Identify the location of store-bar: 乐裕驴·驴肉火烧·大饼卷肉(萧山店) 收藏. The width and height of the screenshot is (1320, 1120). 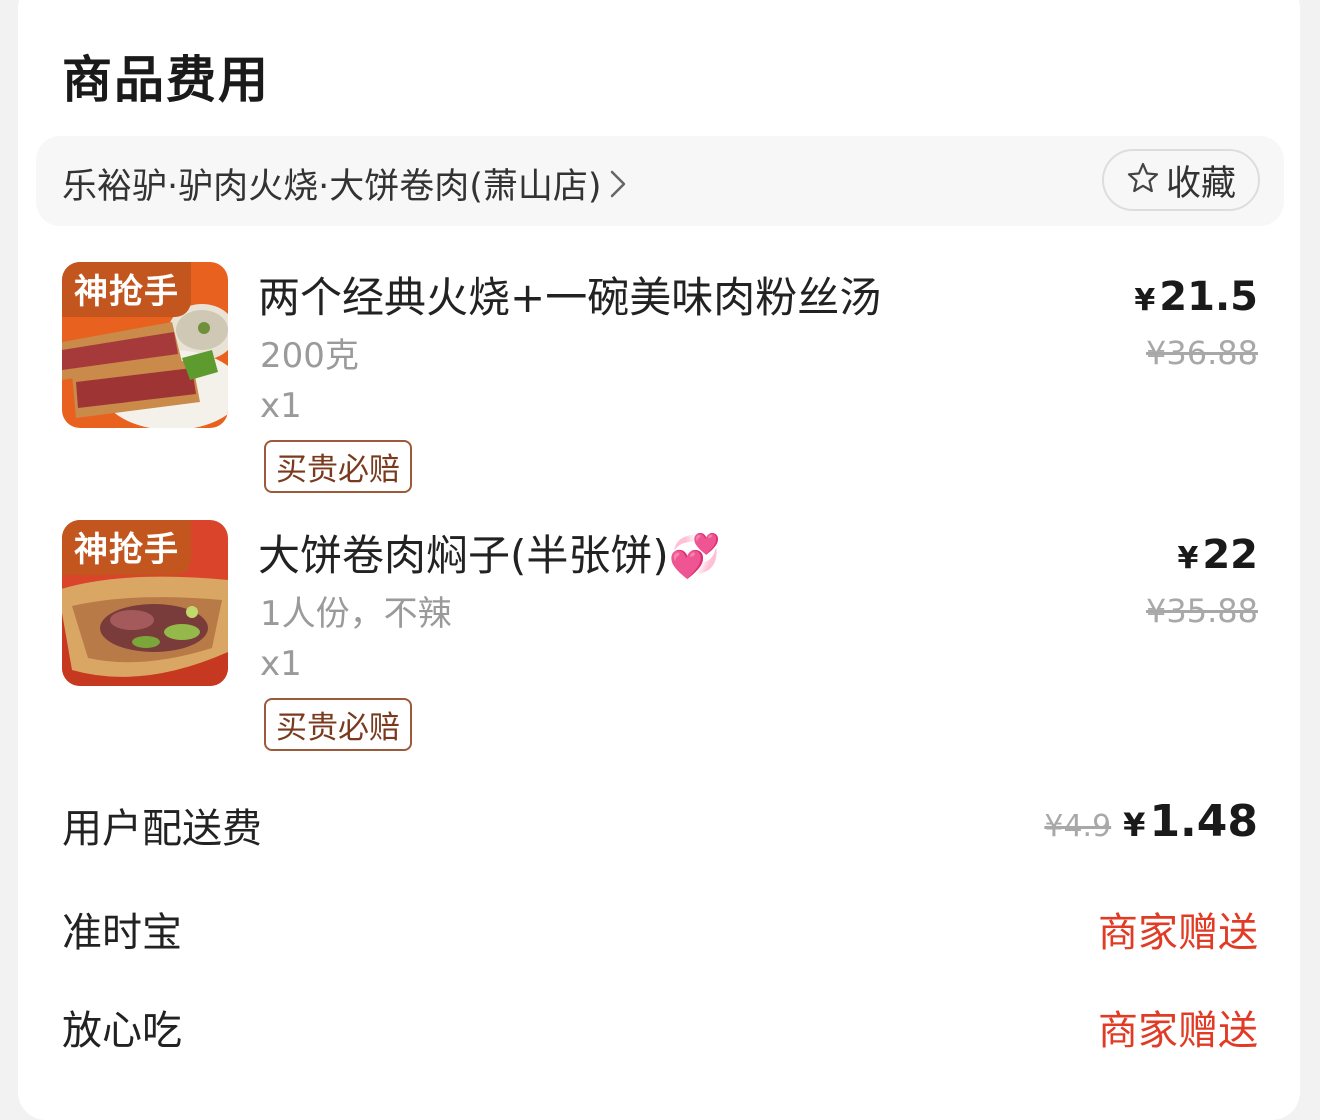
(660, 181).